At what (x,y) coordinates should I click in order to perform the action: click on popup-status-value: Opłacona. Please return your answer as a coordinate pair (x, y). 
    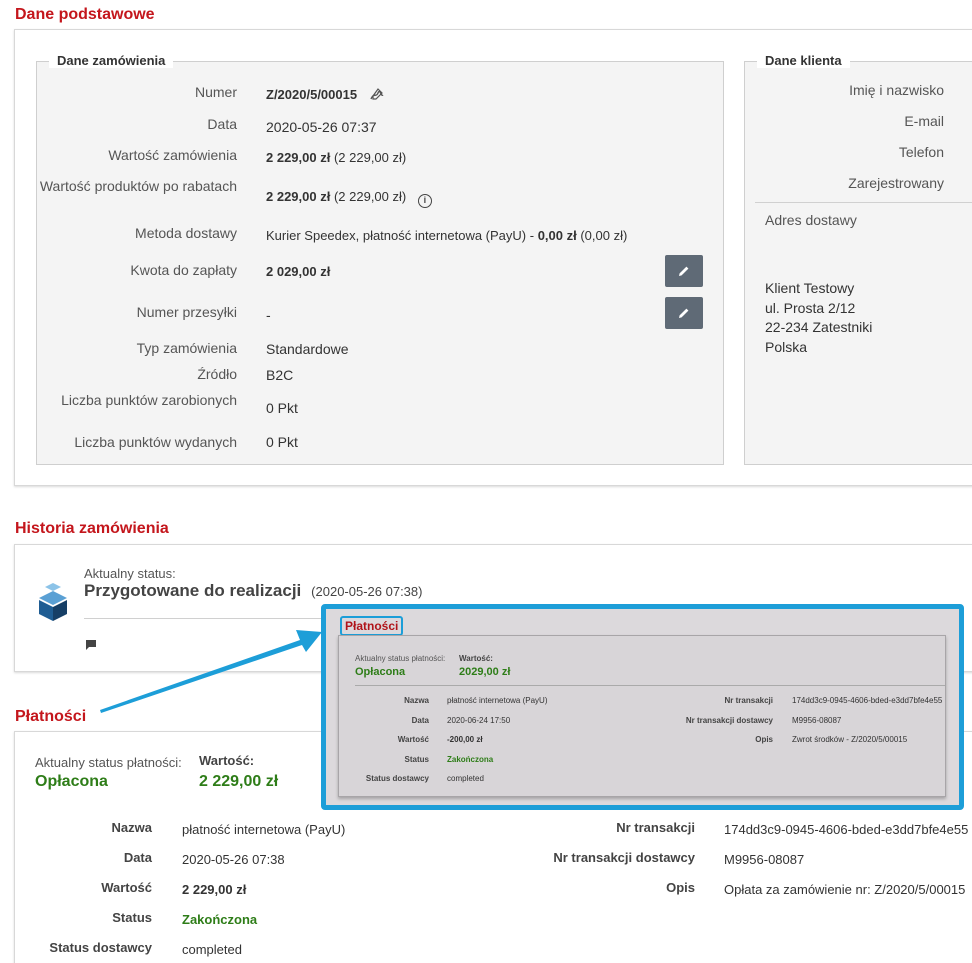
    Looking at the image, I should click on (380, 672).